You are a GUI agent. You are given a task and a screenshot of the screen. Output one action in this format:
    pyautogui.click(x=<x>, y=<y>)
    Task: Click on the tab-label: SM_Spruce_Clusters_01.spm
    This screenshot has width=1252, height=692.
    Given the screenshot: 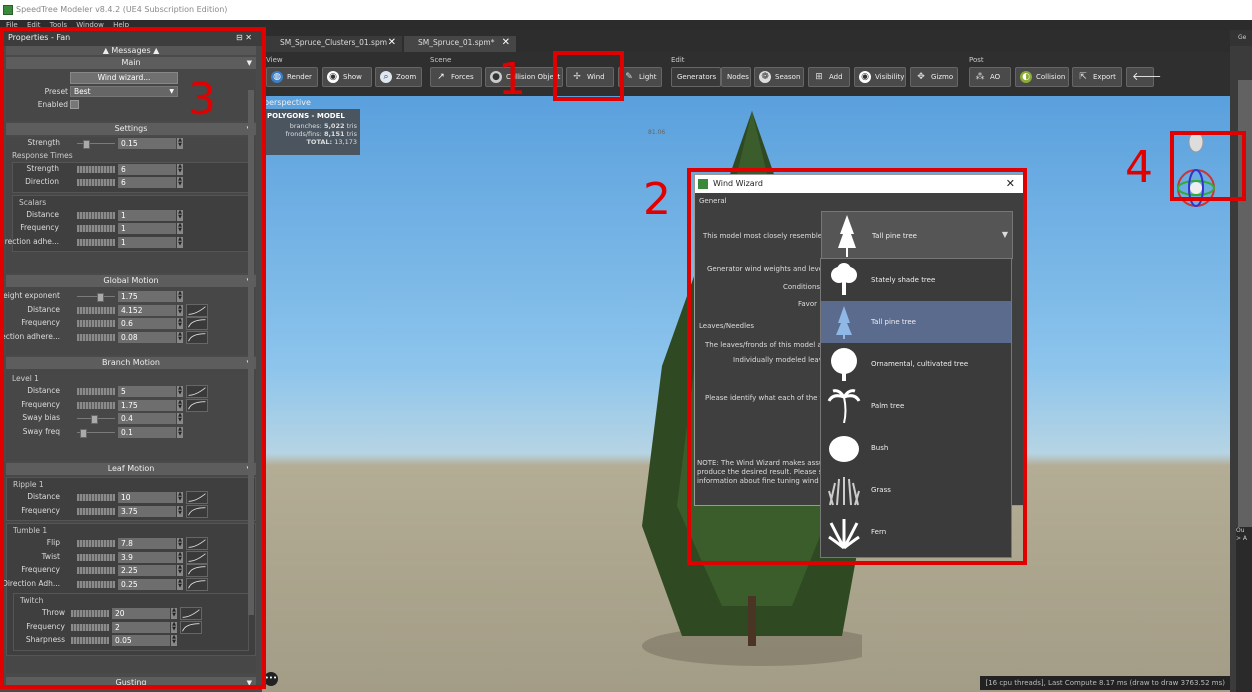 What is the action you would take?
    pyautogui.click(x=334, y=42)
    